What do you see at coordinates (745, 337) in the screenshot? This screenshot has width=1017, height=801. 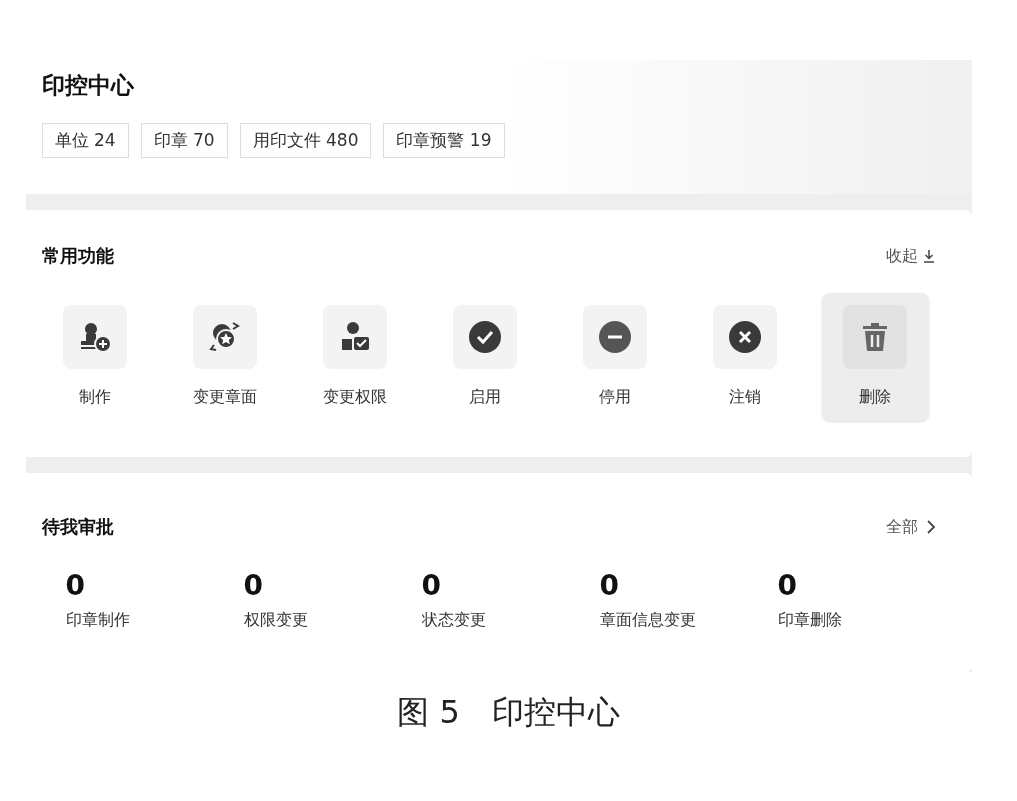 I see `close-circle-icon` at bounding box center [745, 337].